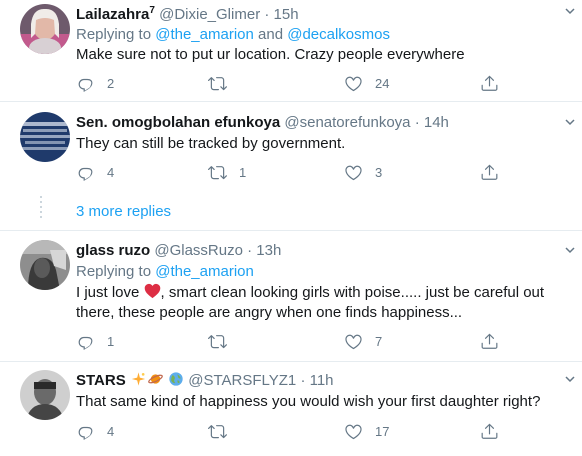  I want to click on like-button: 24, so click(366, 83).